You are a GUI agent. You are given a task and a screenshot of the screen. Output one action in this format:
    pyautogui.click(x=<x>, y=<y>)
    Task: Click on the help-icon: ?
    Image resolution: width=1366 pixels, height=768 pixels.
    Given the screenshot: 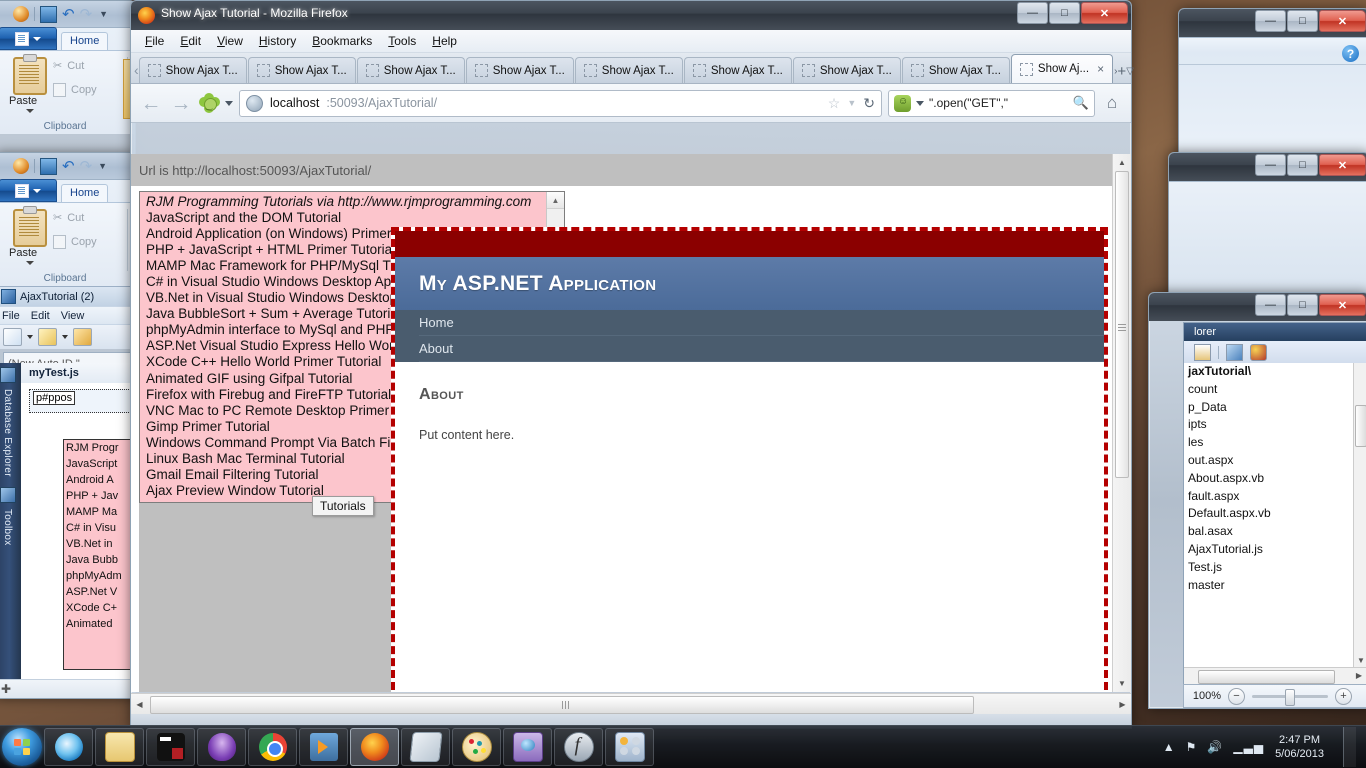 What is the action you would take?
    pyautogui.click(x=1350, y=53)
    